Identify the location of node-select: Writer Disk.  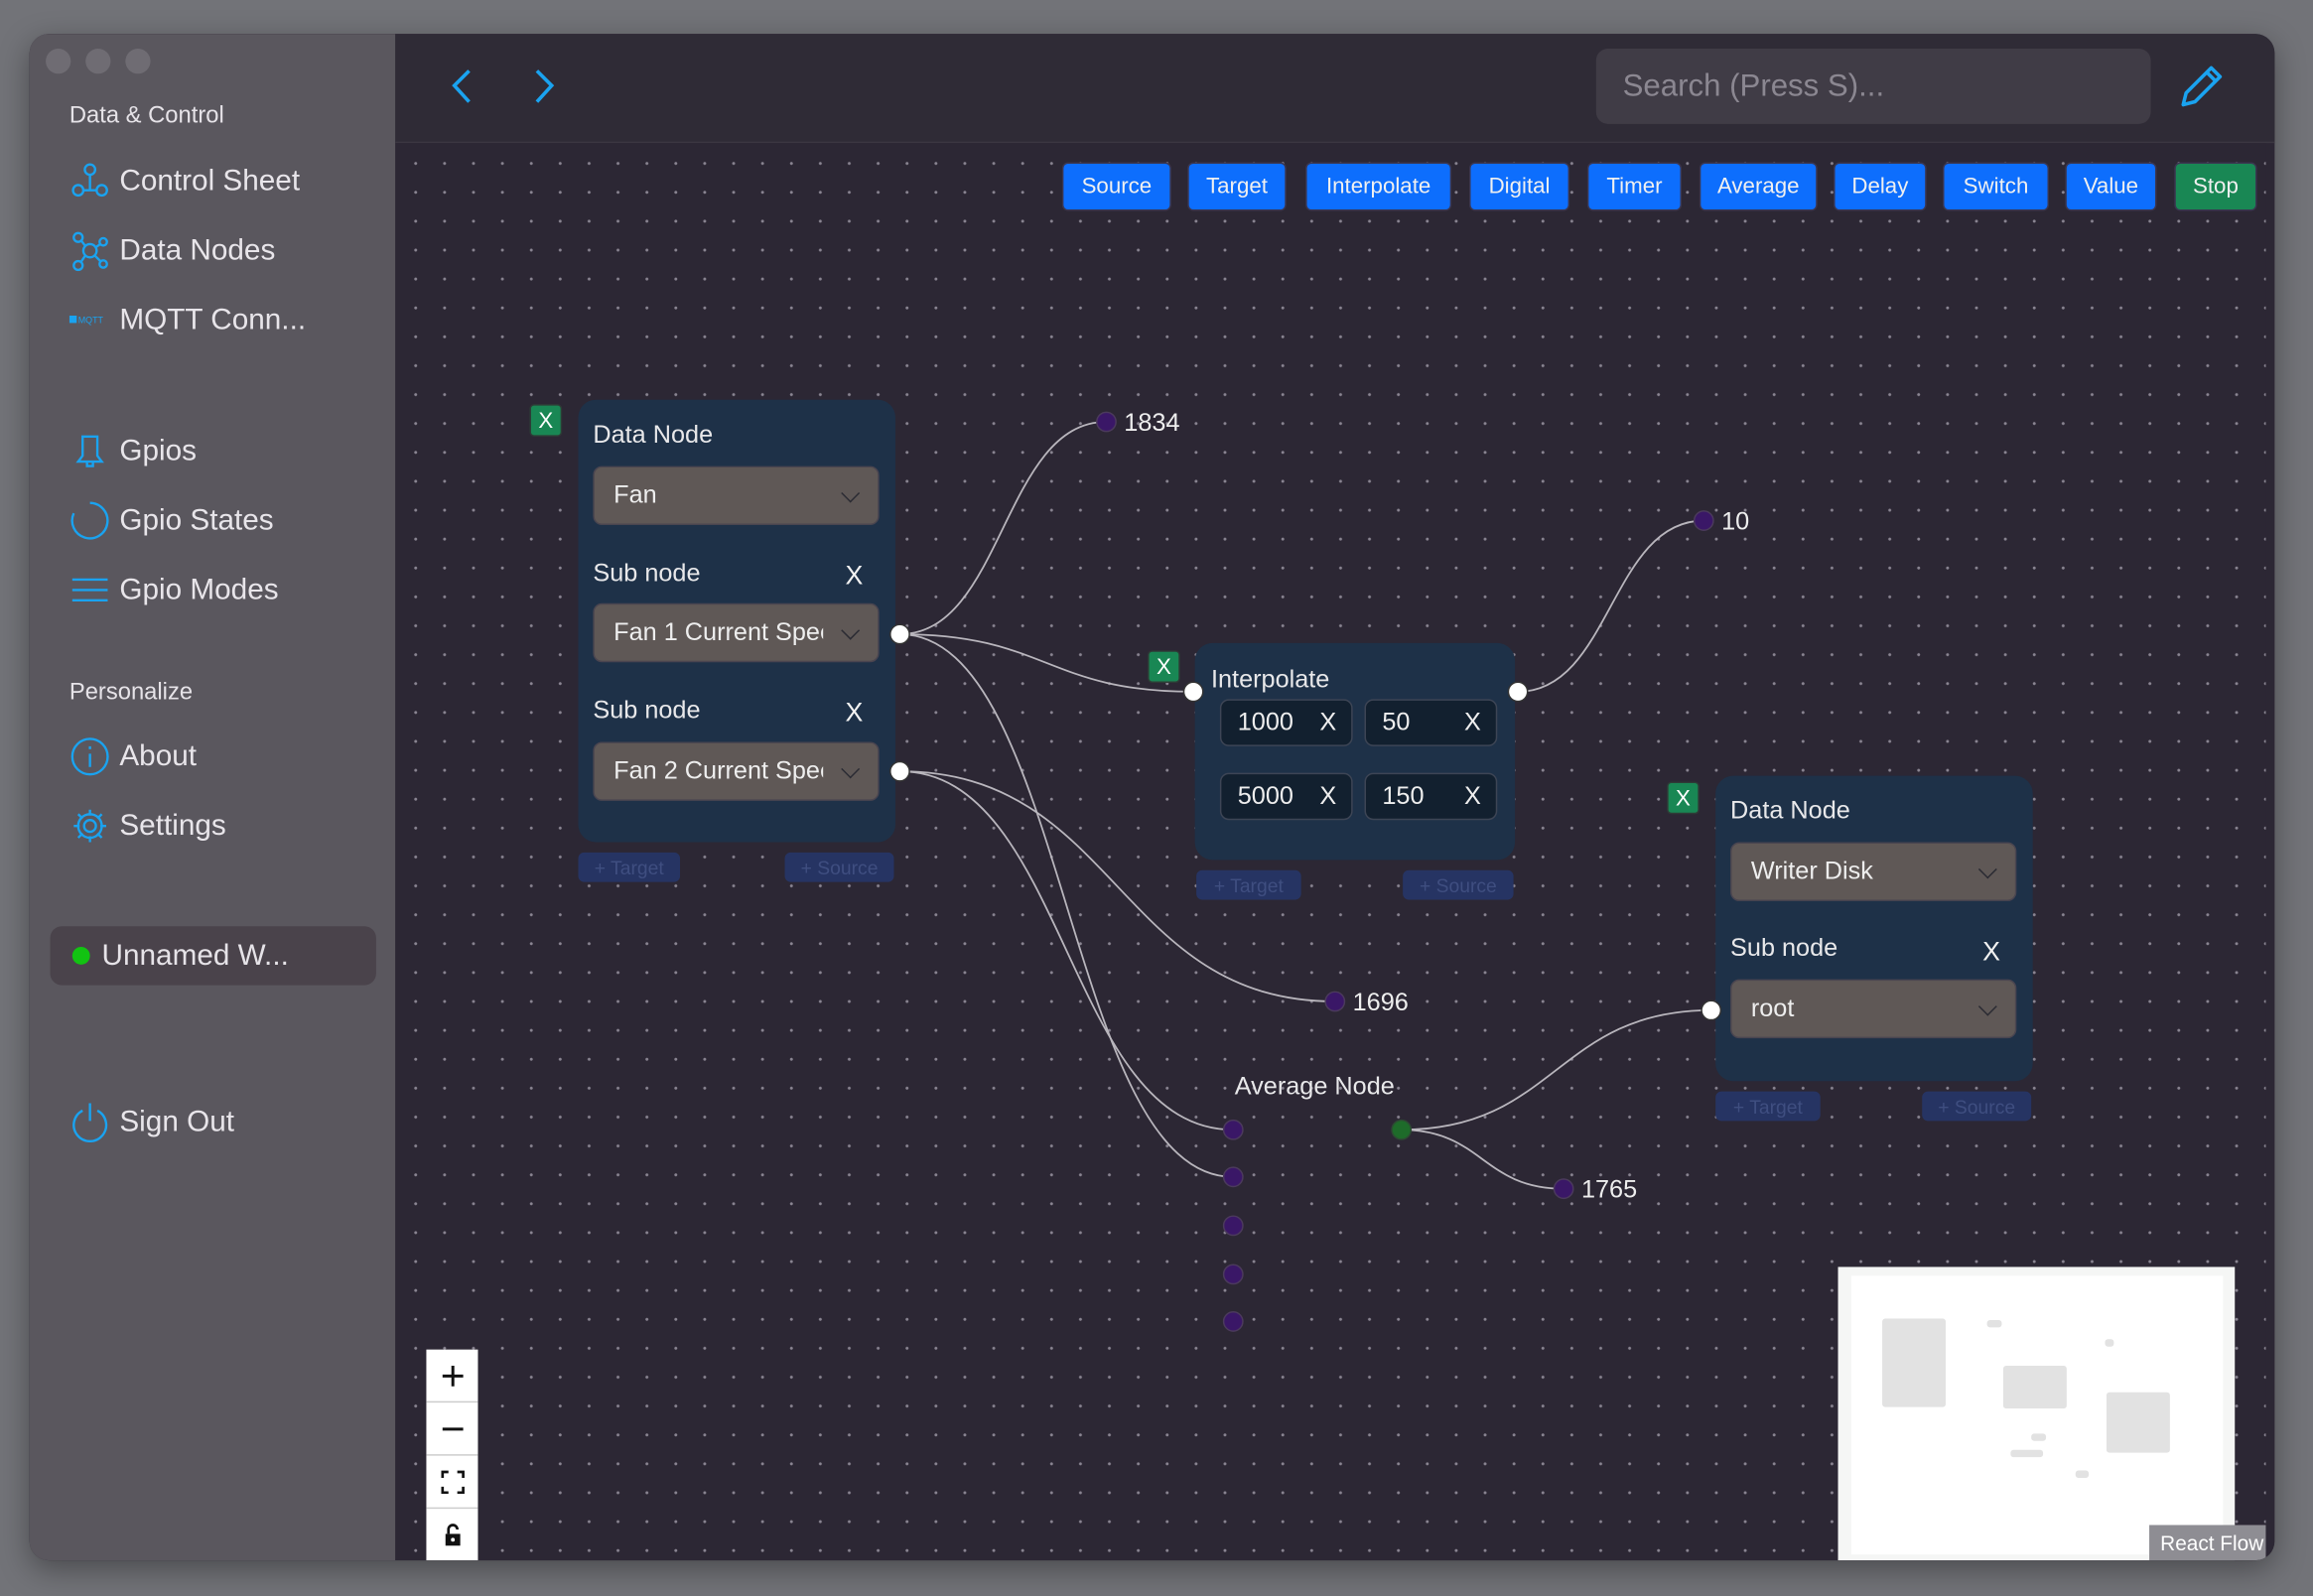
(1873, 871).